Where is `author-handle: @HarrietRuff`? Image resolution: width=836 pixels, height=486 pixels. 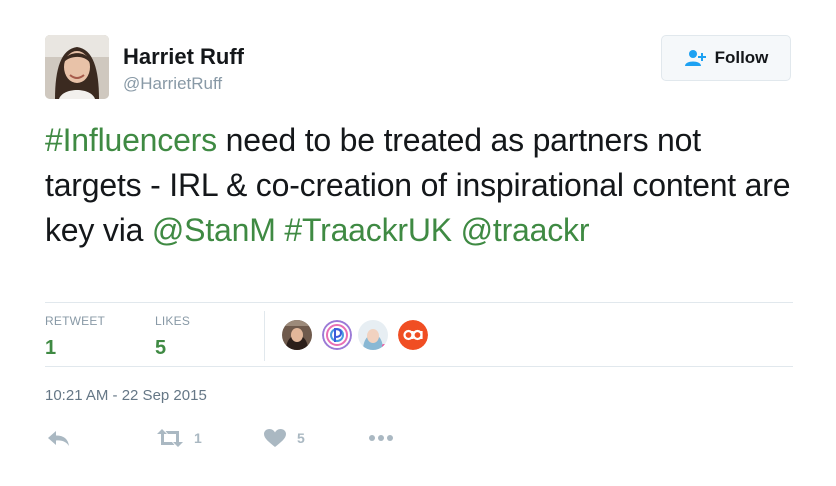
author-handle: @HarrietRuff is located at coordinates (172, 84).